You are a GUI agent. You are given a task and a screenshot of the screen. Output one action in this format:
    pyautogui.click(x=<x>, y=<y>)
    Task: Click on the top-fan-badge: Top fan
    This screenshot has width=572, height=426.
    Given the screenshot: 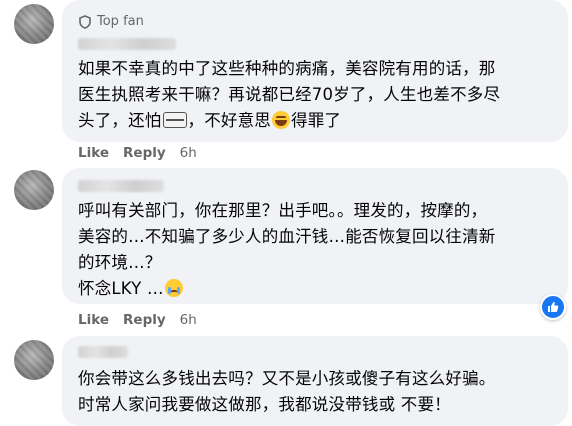 What is the action you would take?
    pyautogui.click(x=111, y=21)
    